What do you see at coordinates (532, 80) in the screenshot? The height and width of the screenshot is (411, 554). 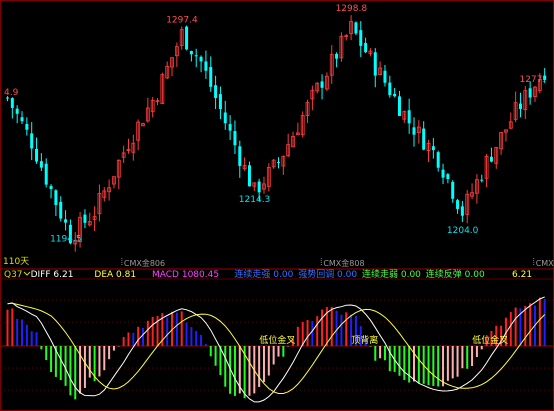 I see `price-annotation-high: 1277.` at bounding box center [532, 80].